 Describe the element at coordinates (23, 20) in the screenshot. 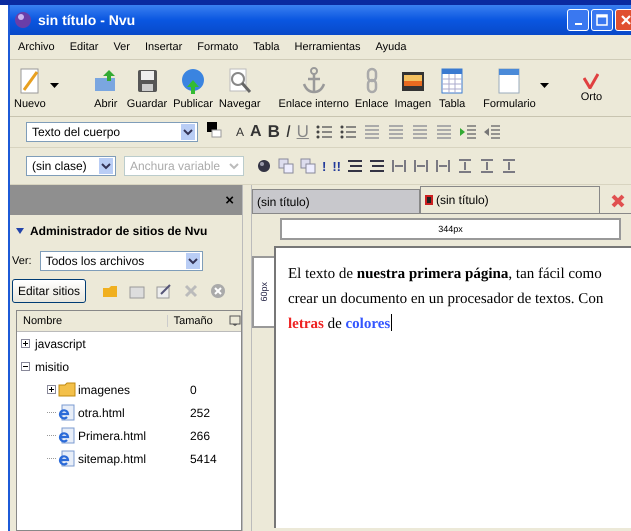

I see `app-logo-icon` at that location.